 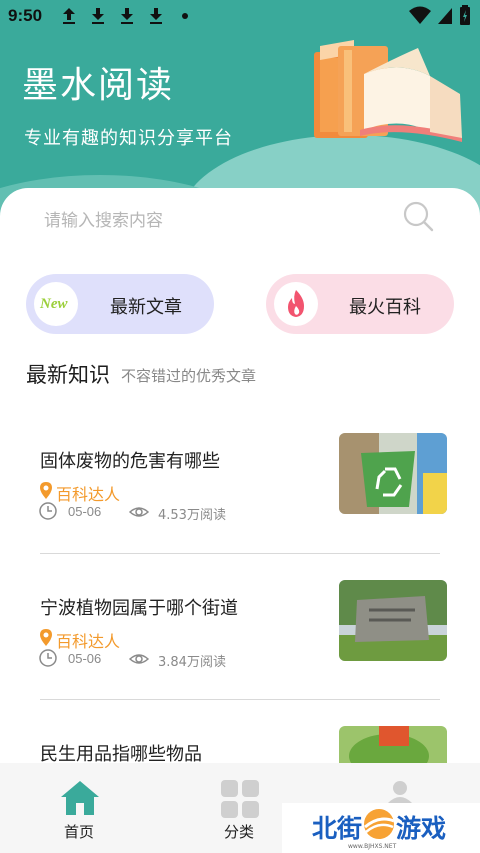 I want to click on wifi-icon, so click(x=420, y=15).